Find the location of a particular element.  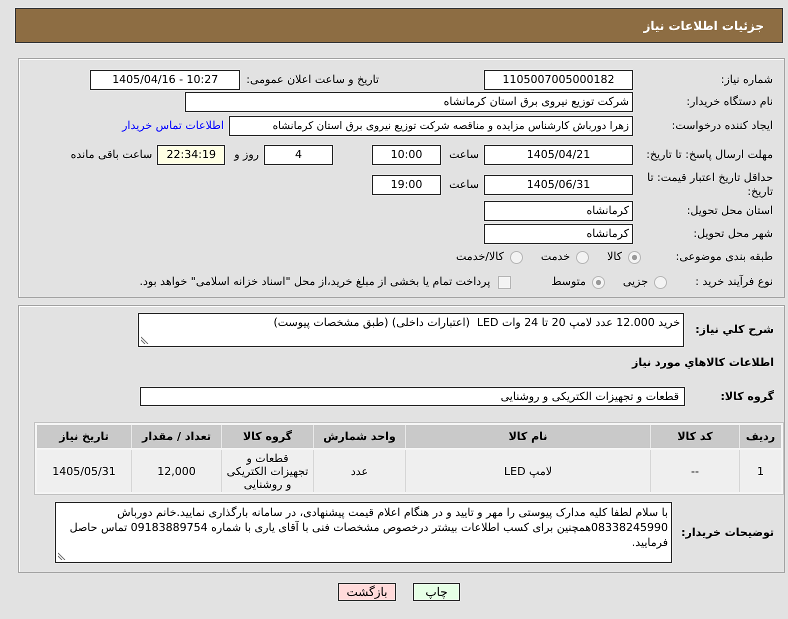

back-button: بازگشت is located at coordinates (367, 592).